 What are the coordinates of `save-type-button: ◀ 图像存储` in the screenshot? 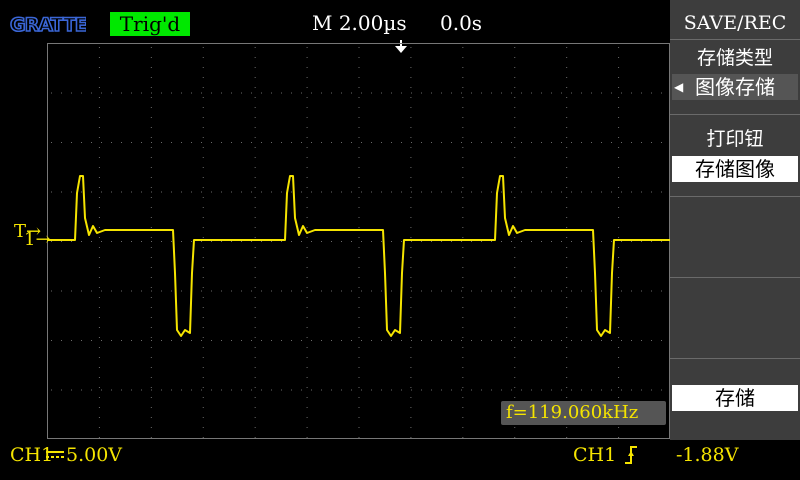 It's located at (735, 87).